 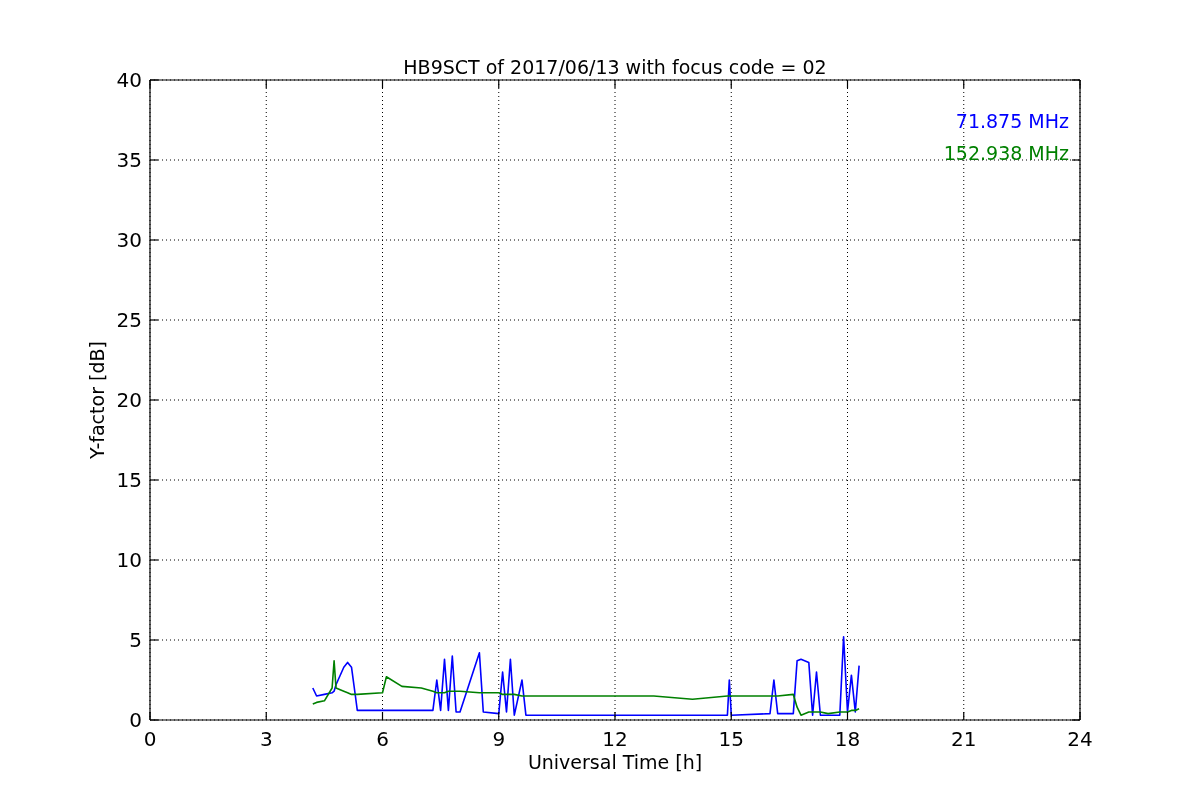 What do you see at coordinates (382, 739) in the screenshot?
I see `tick-label: 6` at bounding box center [382, 739].